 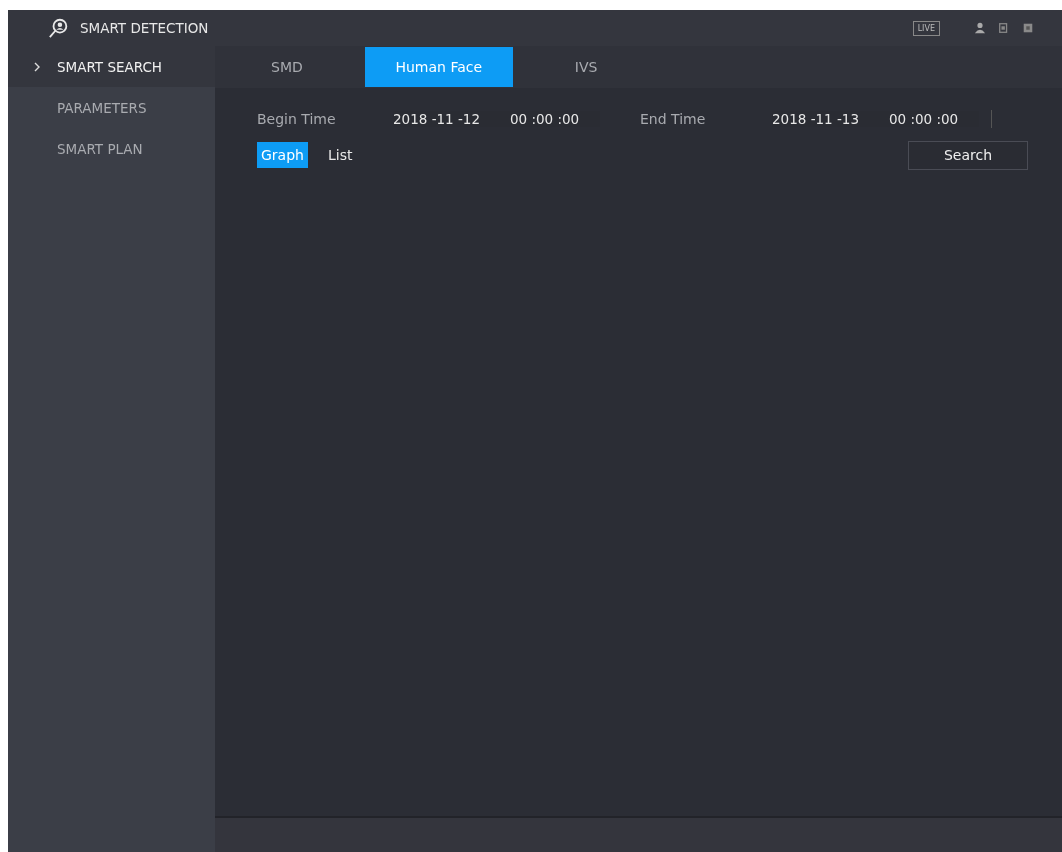 What do you see at coordinates (968, 155) in the screenshot?
I see `search-button: Search` at bounding box center [968, 155].